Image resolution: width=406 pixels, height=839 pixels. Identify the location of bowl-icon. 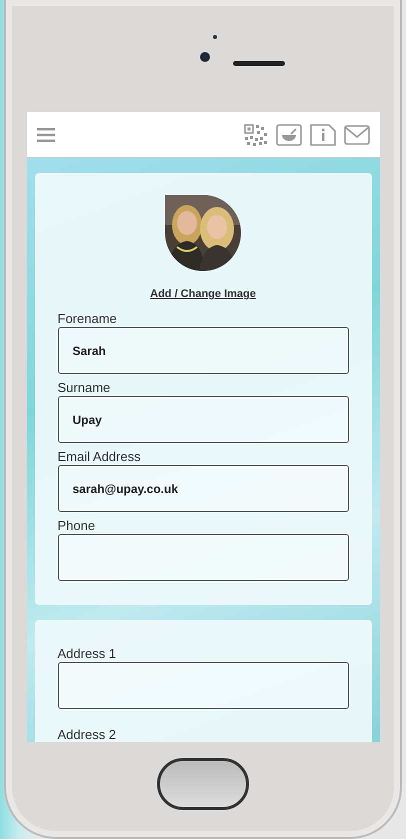
(289, 135).